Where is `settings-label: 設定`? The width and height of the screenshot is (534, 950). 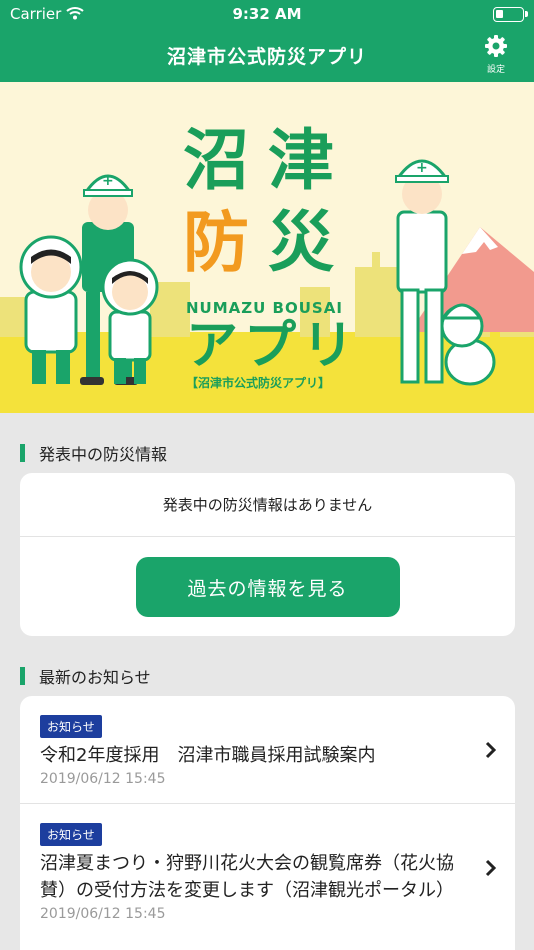 settings-label: 設定 is located at coordinates (495, 70).